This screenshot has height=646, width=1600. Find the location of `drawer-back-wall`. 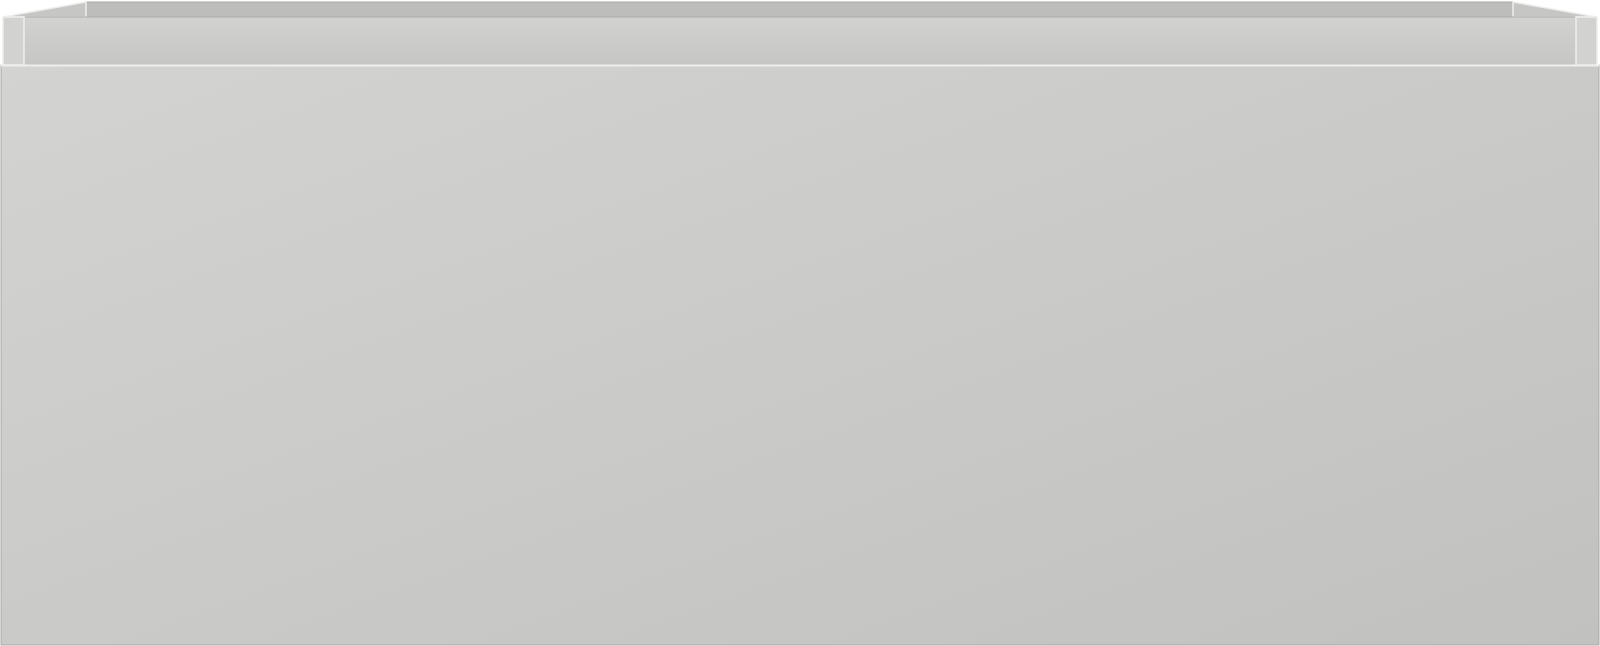

drawer-back-wall is located at coordinates (799, 9).